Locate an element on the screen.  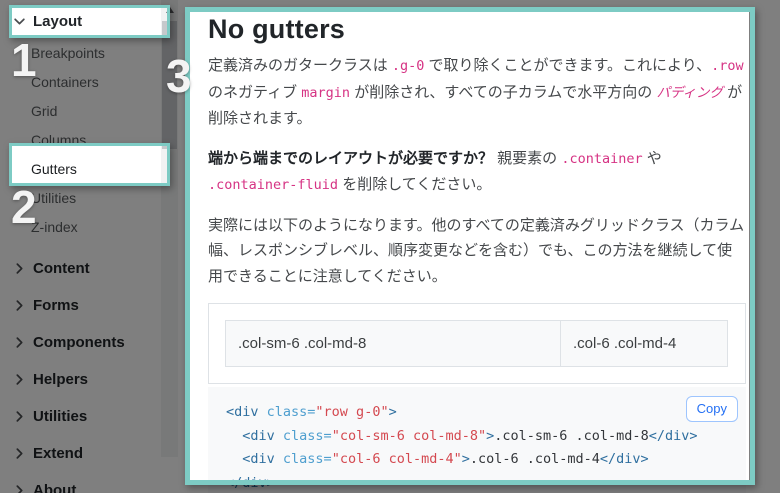
scroll-up-arrow-icon is located at coordinates (169, 9).